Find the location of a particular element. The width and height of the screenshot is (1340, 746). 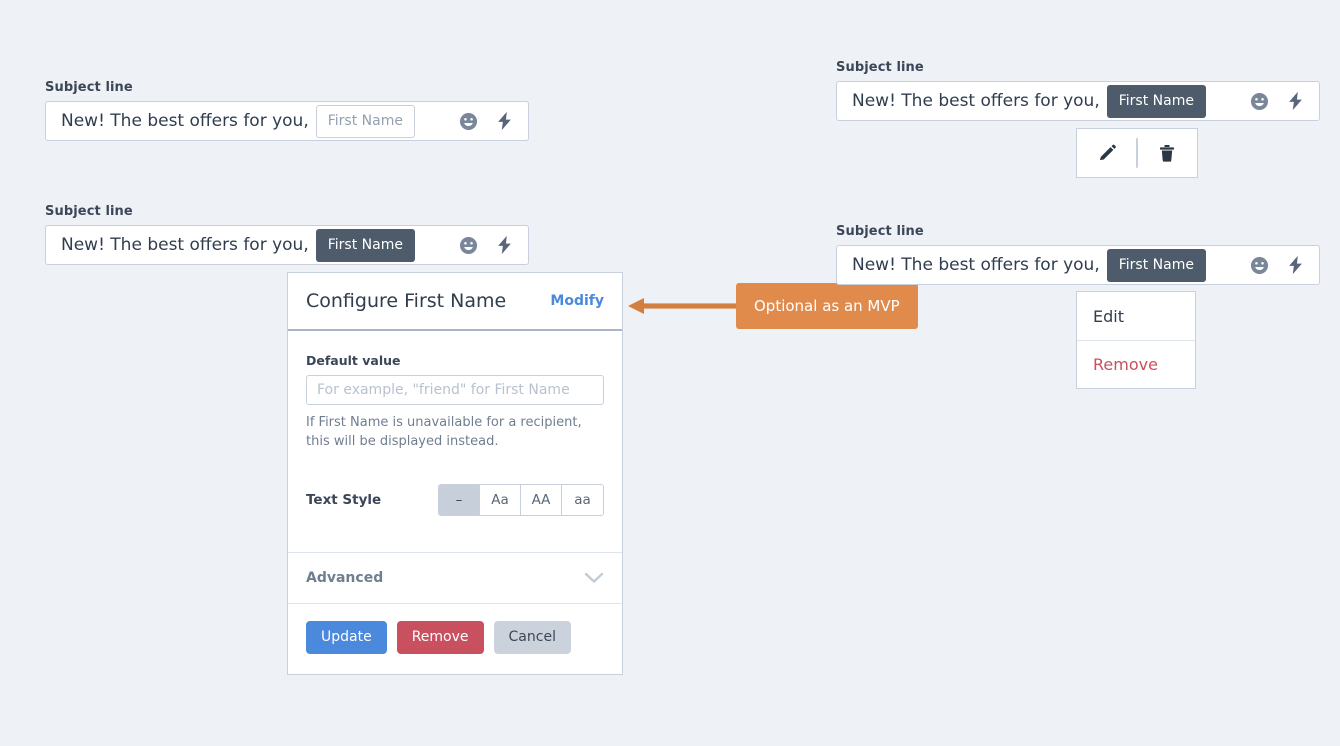

remove-button: Remove is located at coordinates (440, 637).